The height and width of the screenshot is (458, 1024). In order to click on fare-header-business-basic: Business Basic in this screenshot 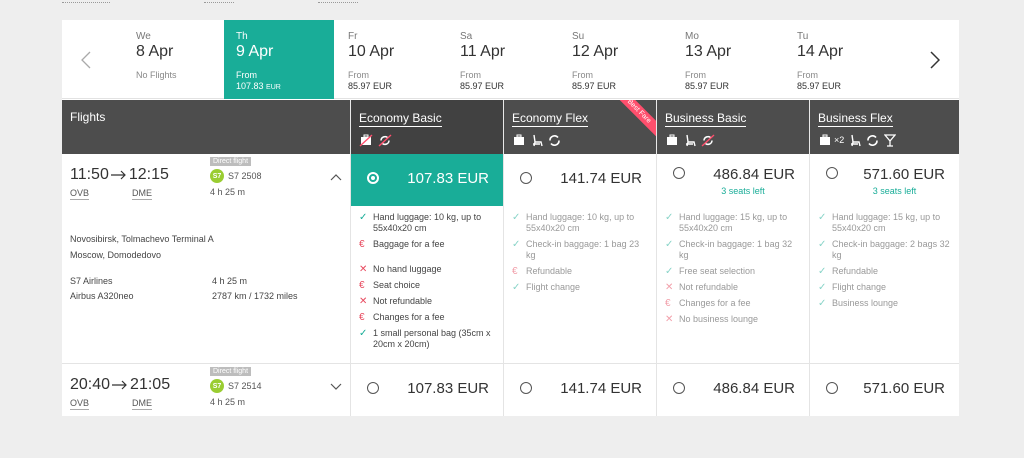, I will do `click(732, 127)`.